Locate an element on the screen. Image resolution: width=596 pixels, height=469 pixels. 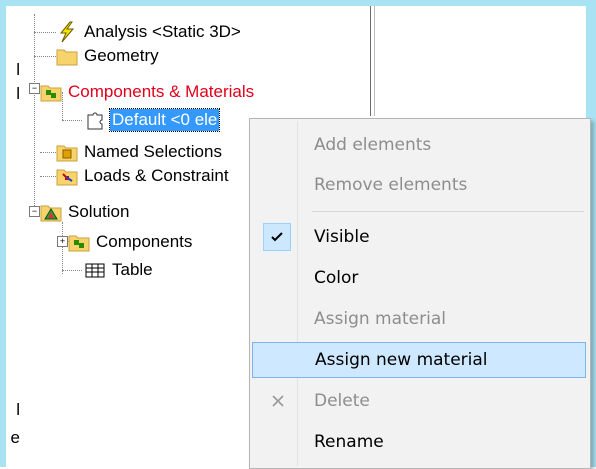
tree-node-analysis: Analysis <Static 3D> is located at coordinates (149, 32).